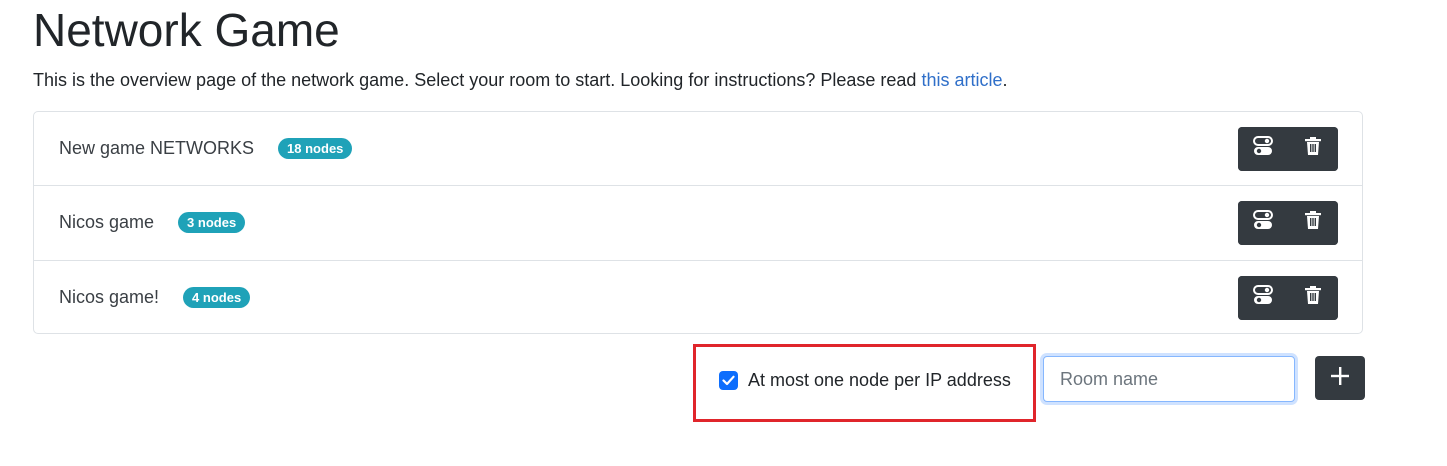 This screenshot has height=466, width=1447. What do you see at coordinates (186, 30) in the screenshot?
I see `page-title: Network Game` at bounding box center [186, 30].